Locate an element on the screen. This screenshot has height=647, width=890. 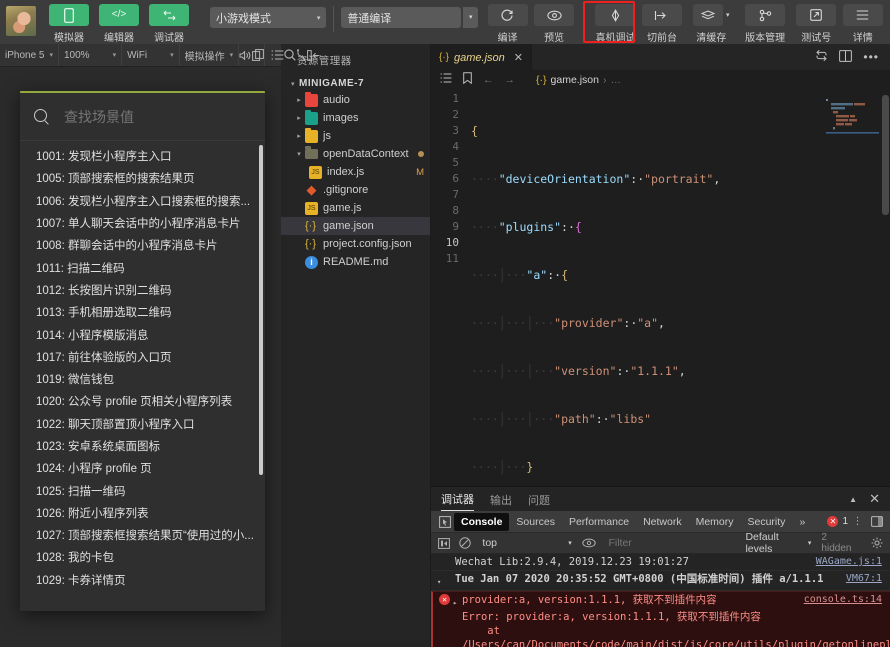
clear-cache-button: ▾ 清缓存 is located at coordinates (711, 24).